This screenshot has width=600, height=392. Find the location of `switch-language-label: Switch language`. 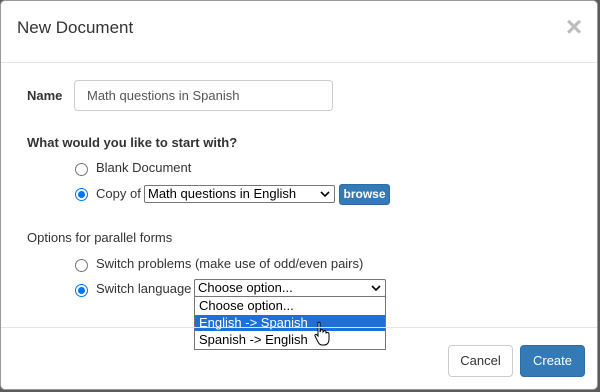

switch-language-label: Switch language is located at coordinates (144, 288).